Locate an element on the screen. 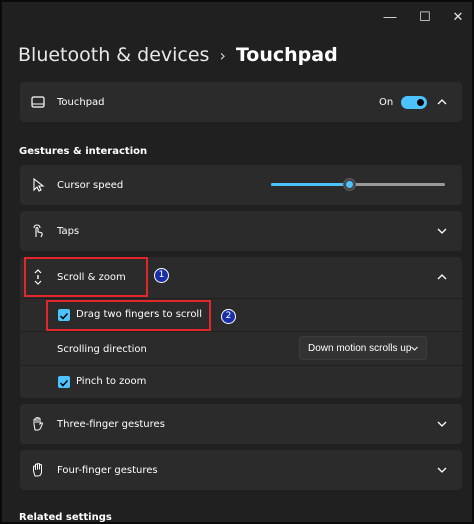 The width and height of the screenshot is (474, 524). pinch-to-zoom-row: Pinch to zoom is located at coordinates (241, 382).